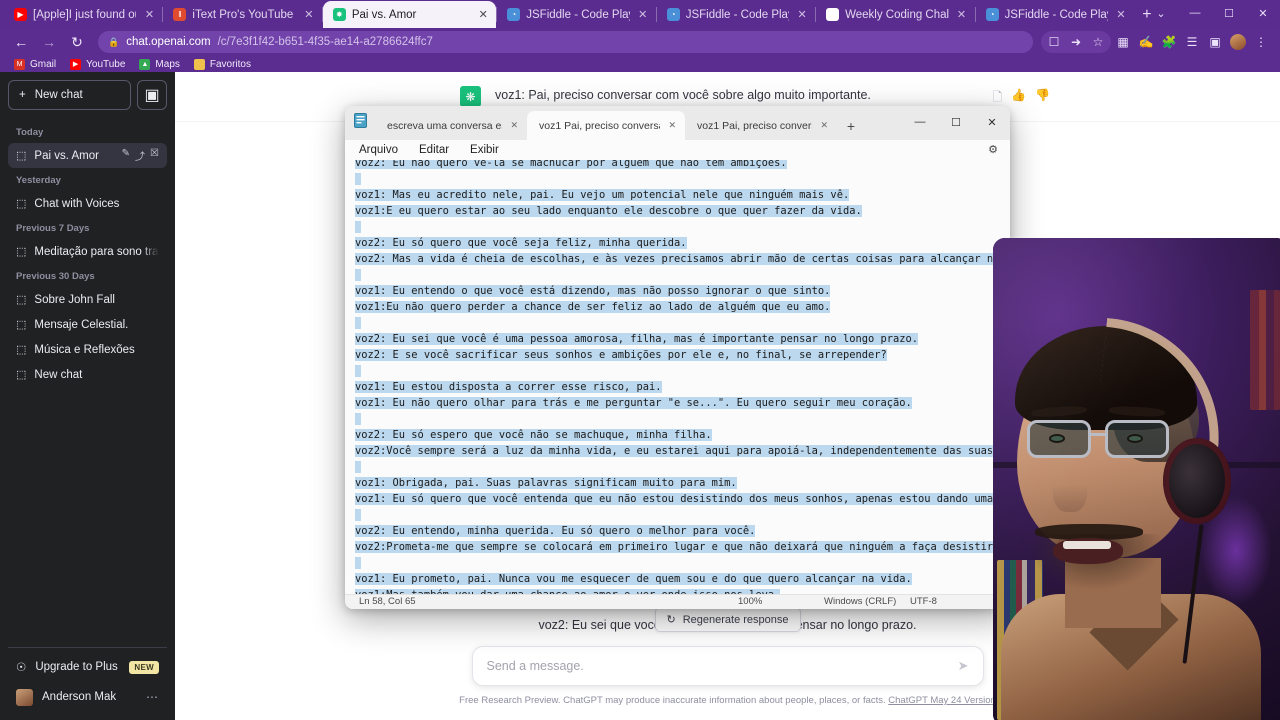 The image size is (1280, 720). Describe the element at coordinates (867, 601) in the screenshot. I see `line-ending: Windows (CRLF)` at that location.